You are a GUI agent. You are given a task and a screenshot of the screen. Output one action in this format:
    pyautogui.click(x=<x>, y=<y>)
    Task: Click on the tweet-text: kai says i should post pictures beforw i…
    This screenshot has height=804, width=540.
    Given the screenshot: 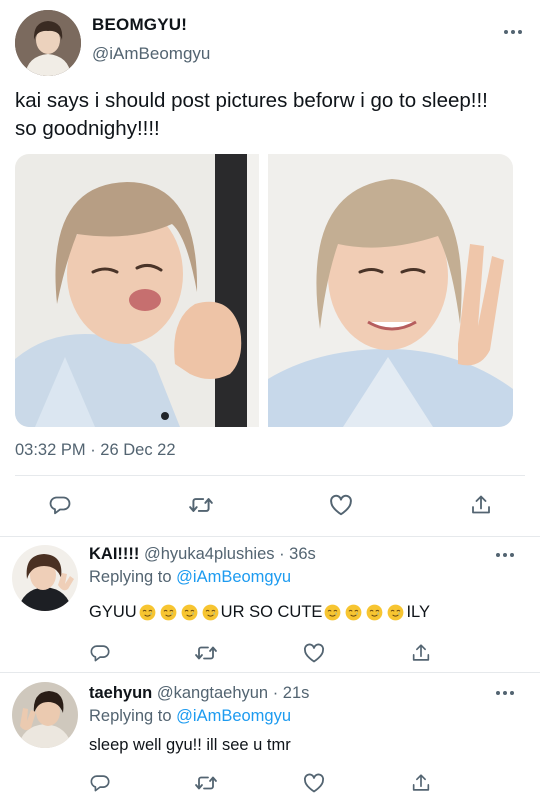 What is the action you would take?
    pyautogui.click(x=251, y=114)
    